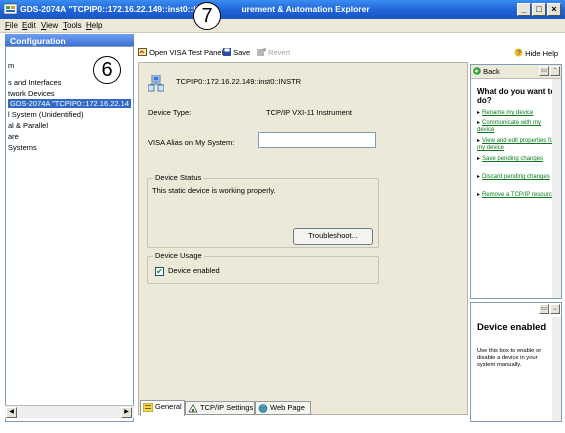 The image size is (565, 433). Describe the element at coordinates (273, 52) in the screenshot. I see `revert-button: Revert` at that location.